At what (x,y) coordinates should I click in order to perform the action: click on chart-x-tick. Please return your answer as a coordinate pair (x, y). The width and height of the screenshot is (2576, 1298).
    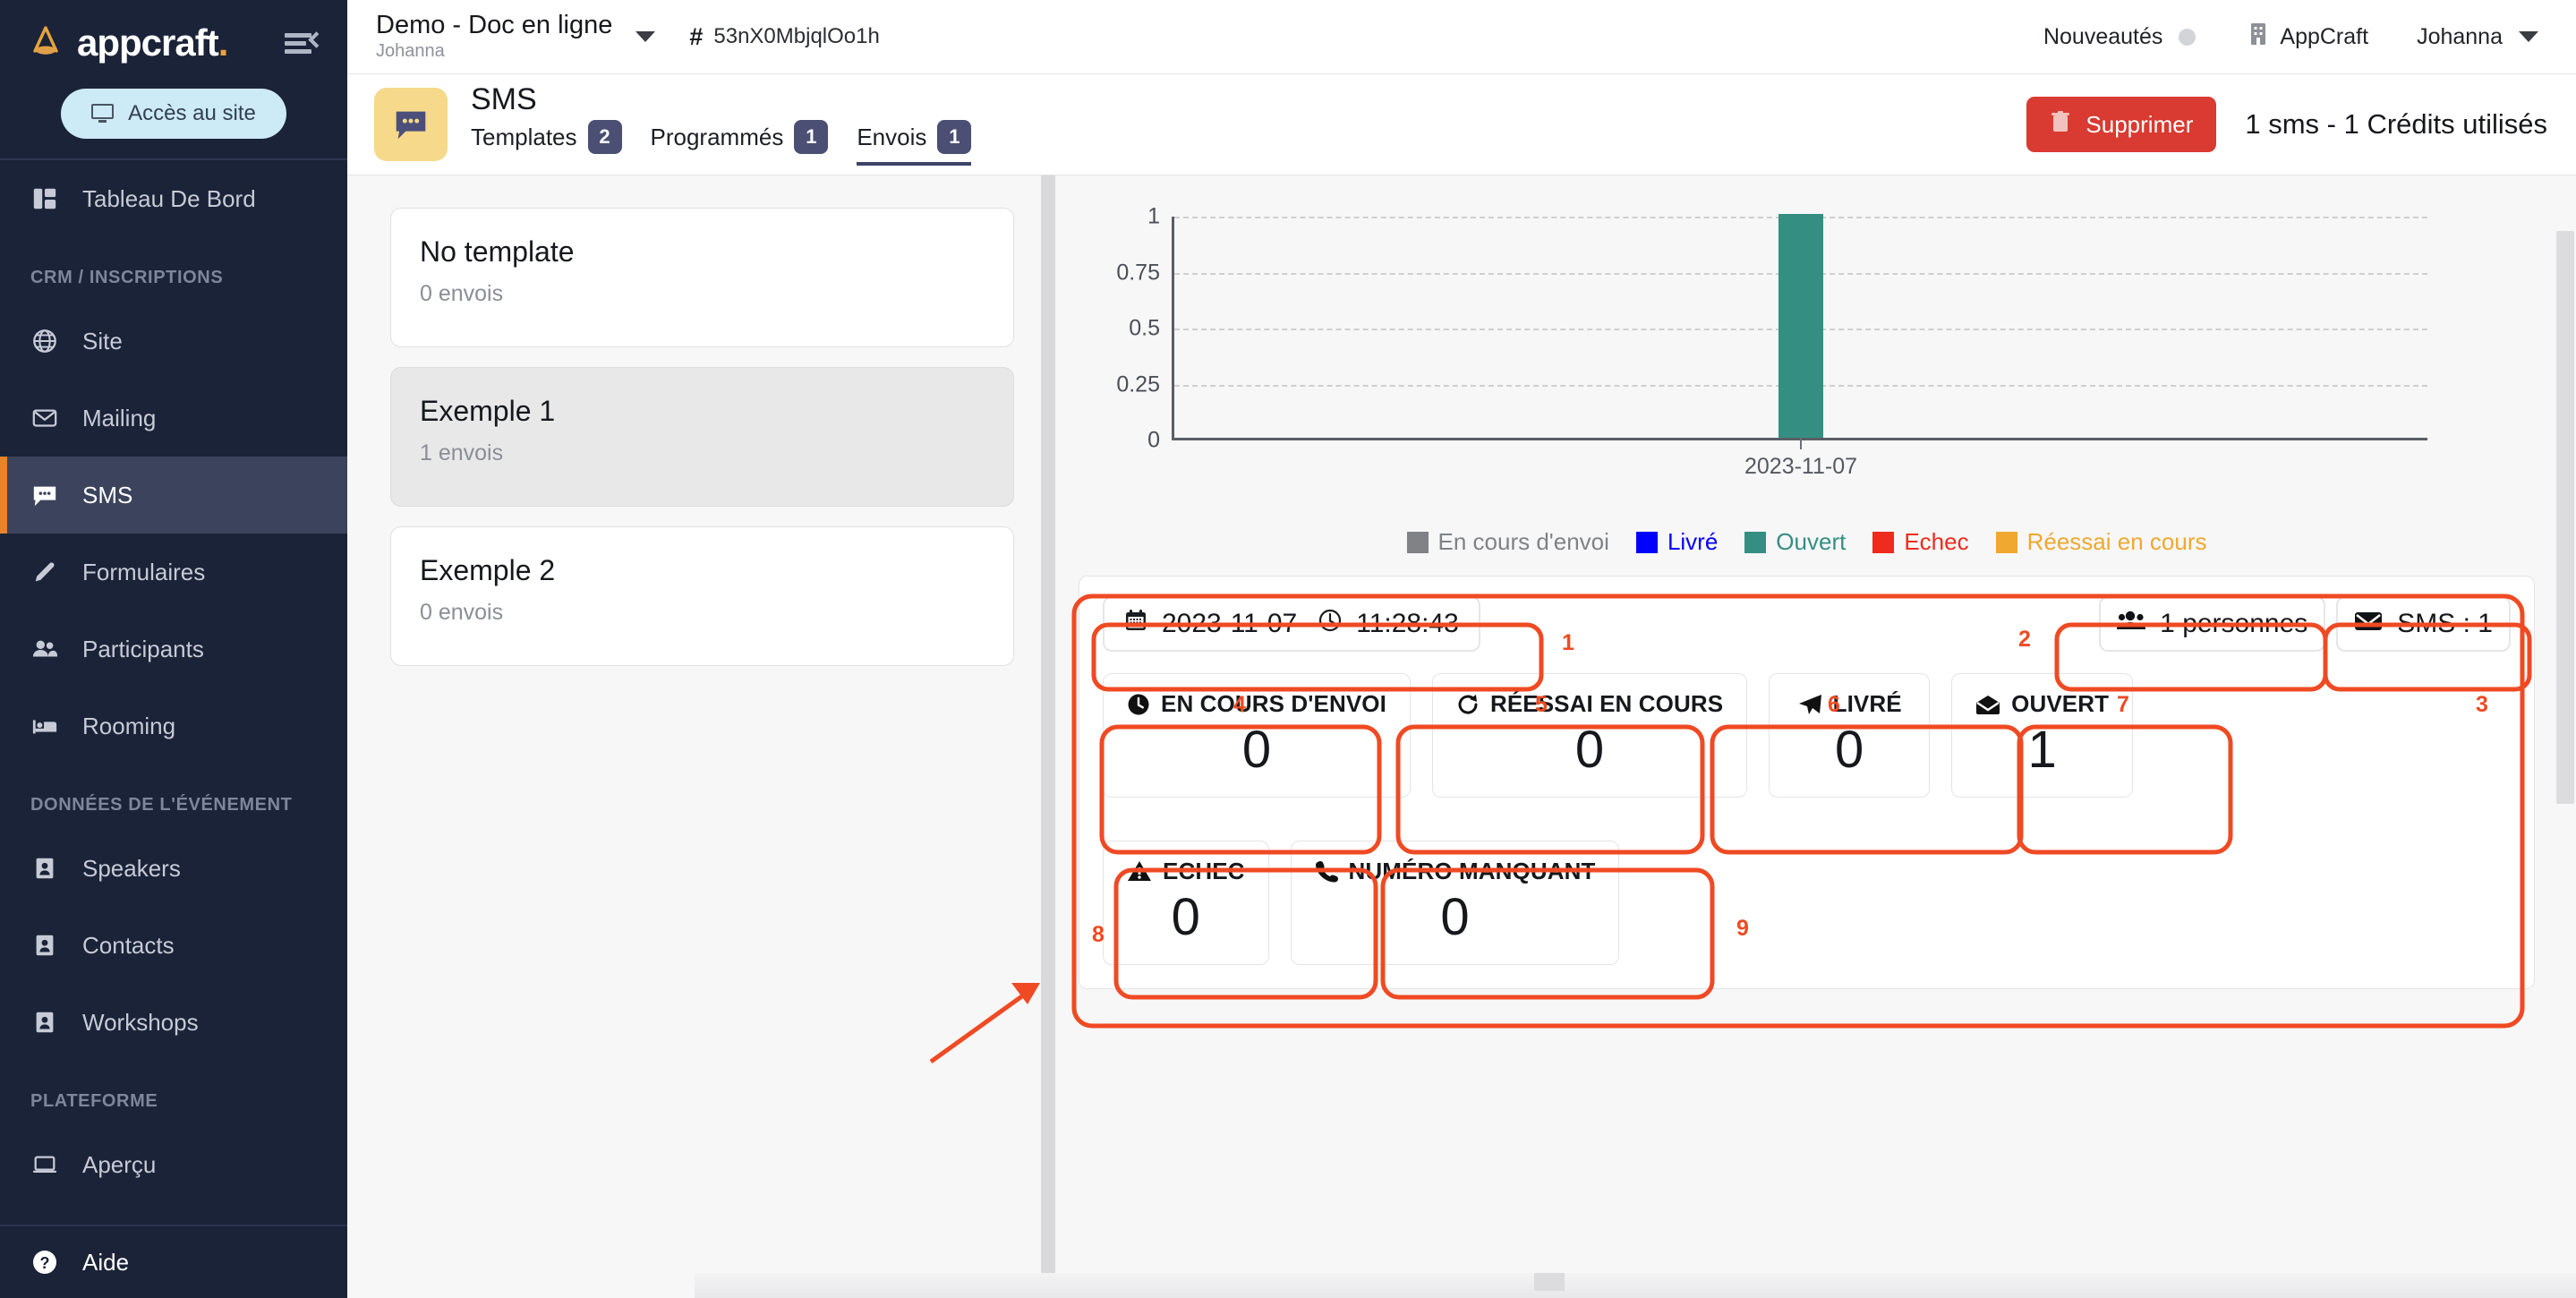
    Looking at the image, I should click on (1801, 443).